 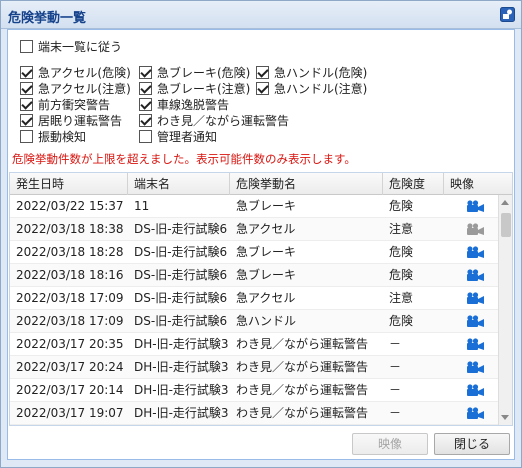 What do you see at coordinates (505, 202) in the screenshot?
I see `scroll-up-icon` at bounding box center [505, 202].